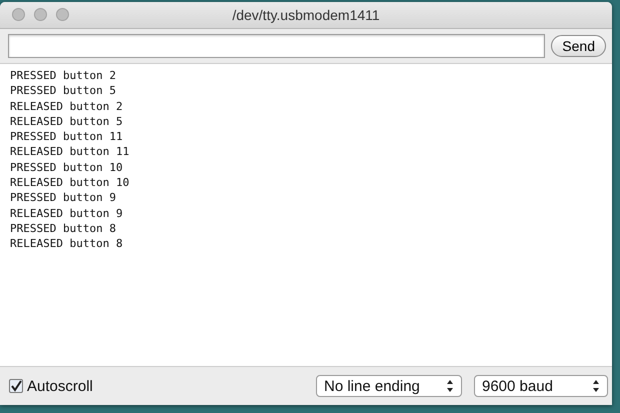 The height and width of the screenshot is (413, 620). Describe the element at coordinates (51, 386) in the screenshot. I see `autoscroll-checkbox: Autoscroll` at that location.